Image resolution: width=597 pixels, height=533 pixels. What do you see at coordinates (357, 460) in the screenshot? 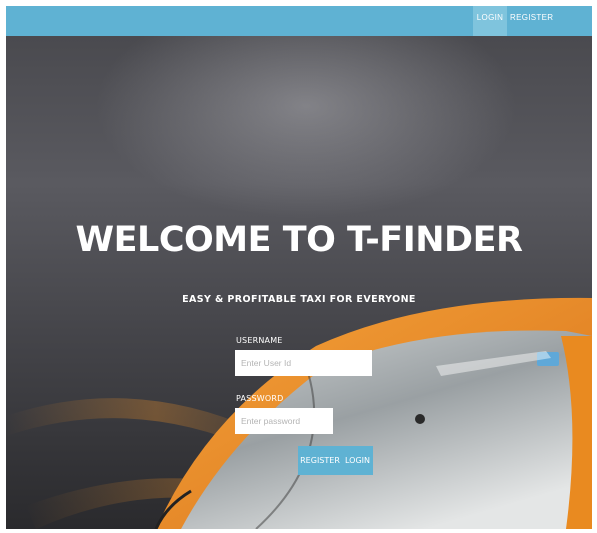
I see `login-button: LOGIN` at bounding box center [357, 460].